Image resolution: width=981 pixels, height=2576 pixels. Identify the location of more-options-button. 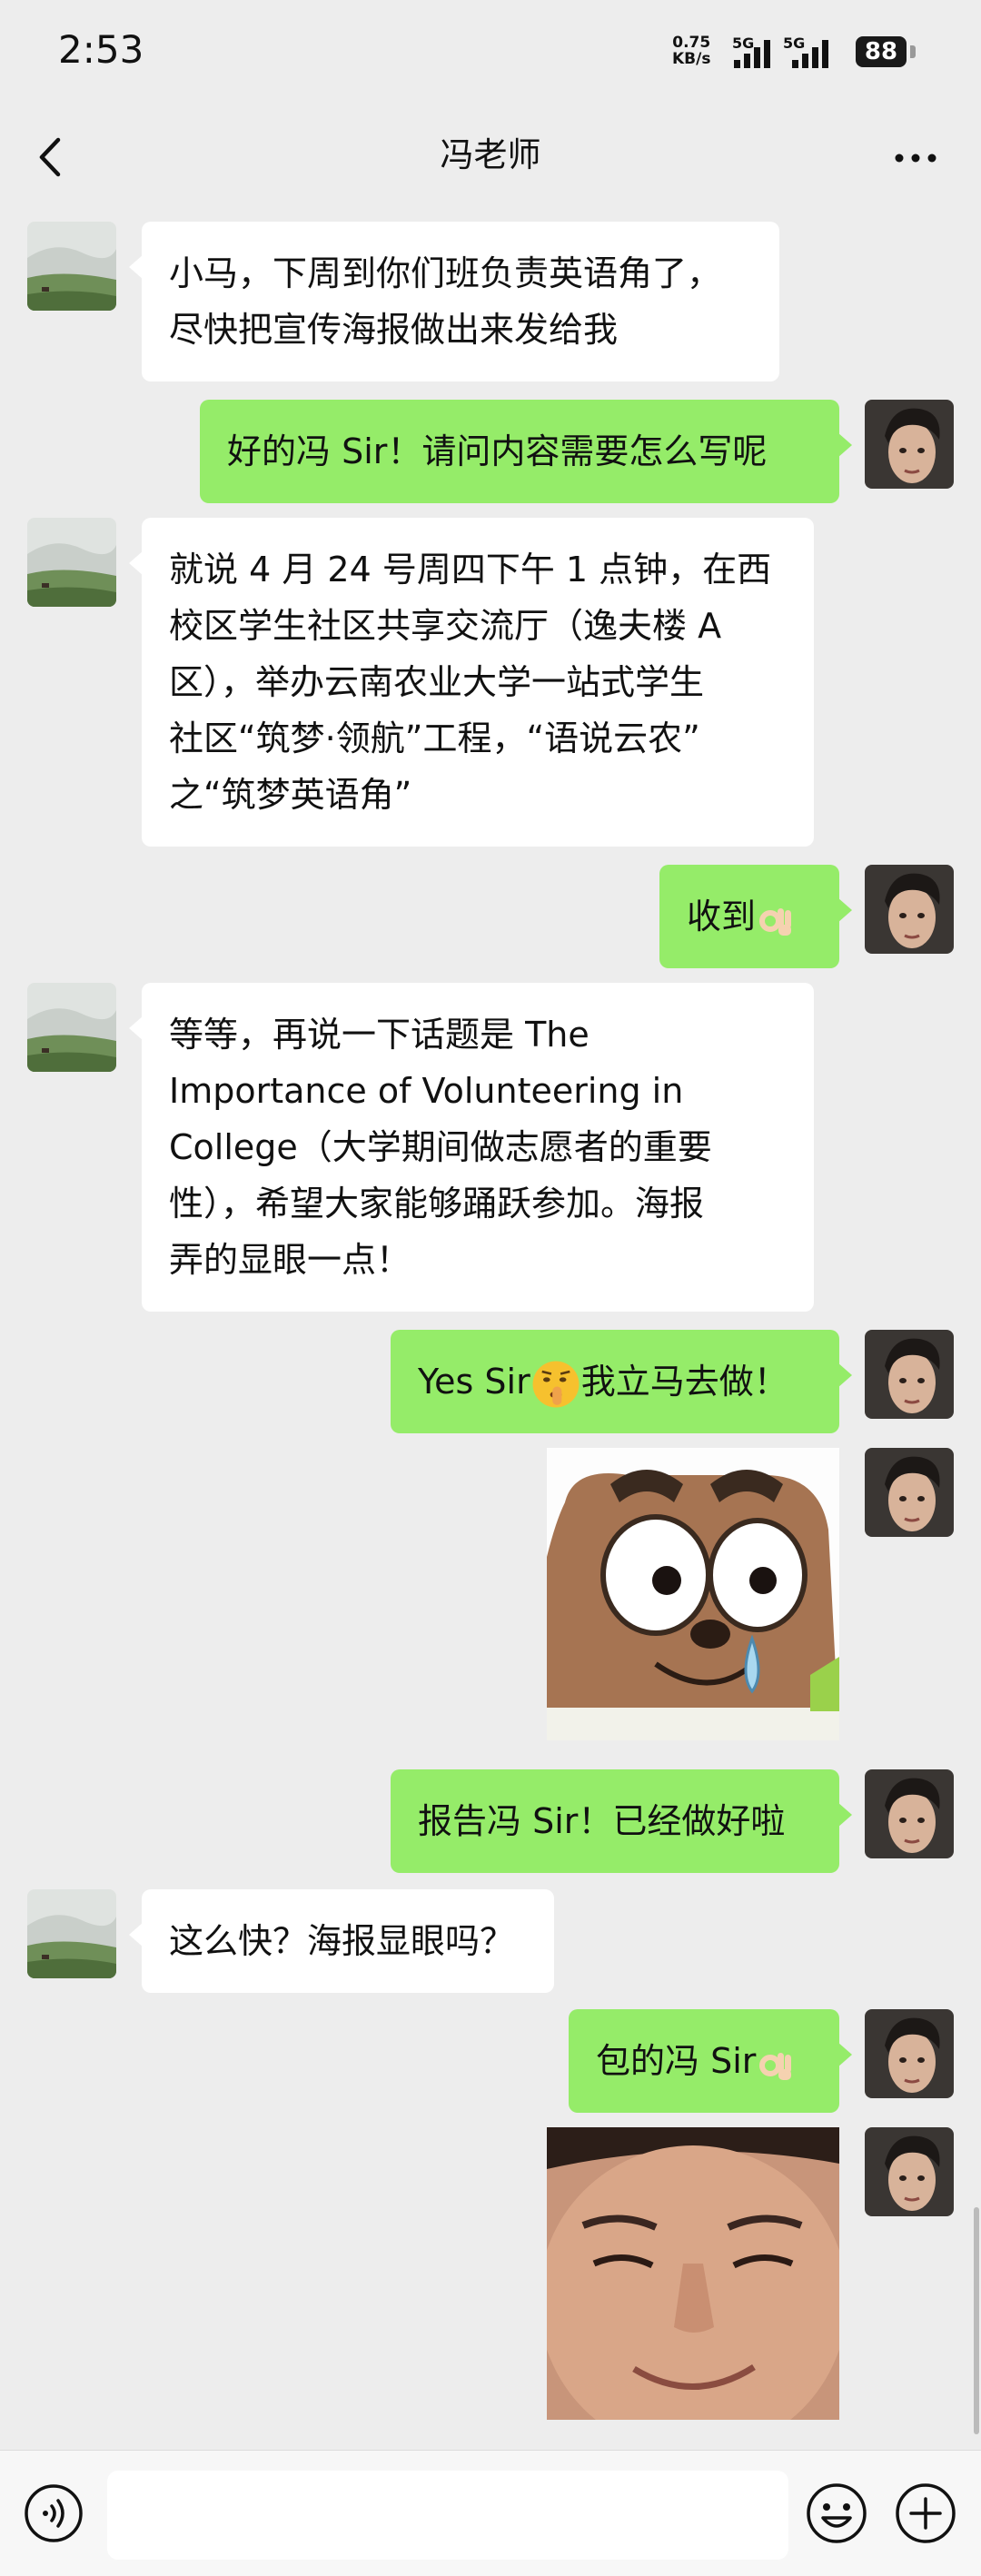
(915, 156).